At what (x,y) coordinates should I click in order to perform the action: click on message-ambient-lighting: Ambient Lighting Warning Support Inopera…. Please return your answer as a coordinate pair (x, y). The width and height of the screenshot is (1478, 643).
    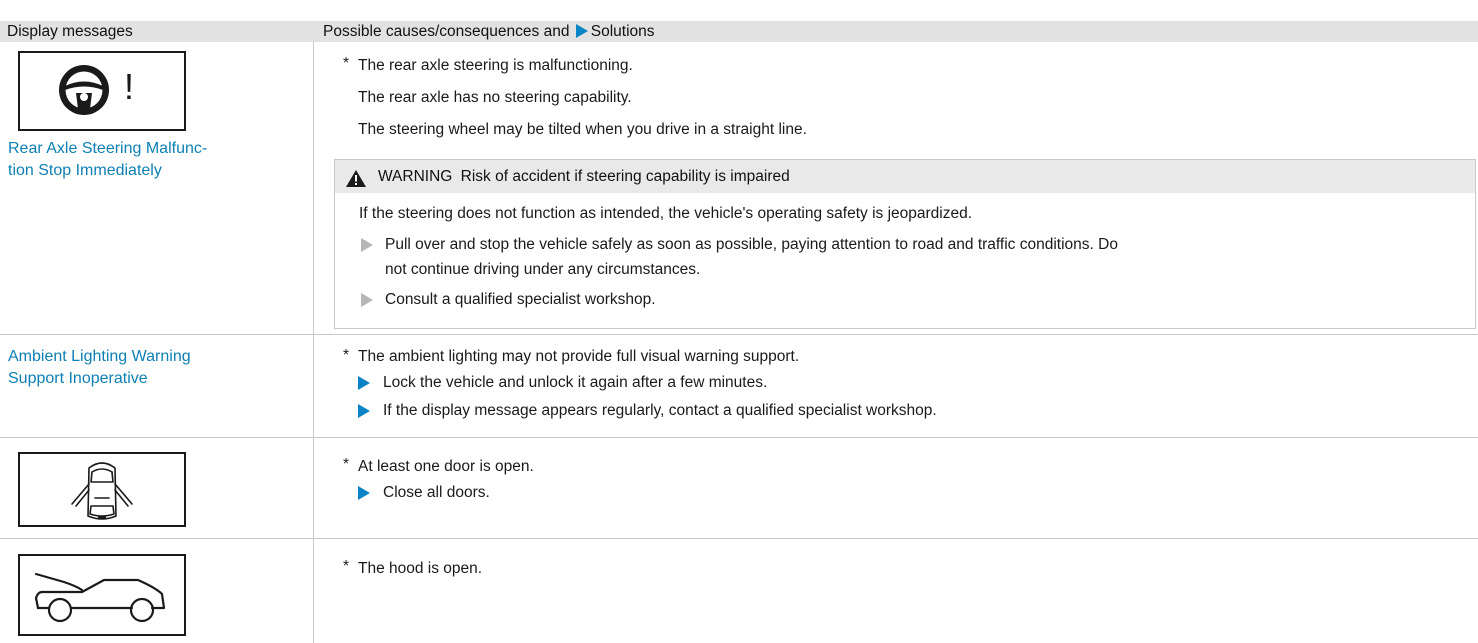
    Looking at the image, I should click on (99, 368).